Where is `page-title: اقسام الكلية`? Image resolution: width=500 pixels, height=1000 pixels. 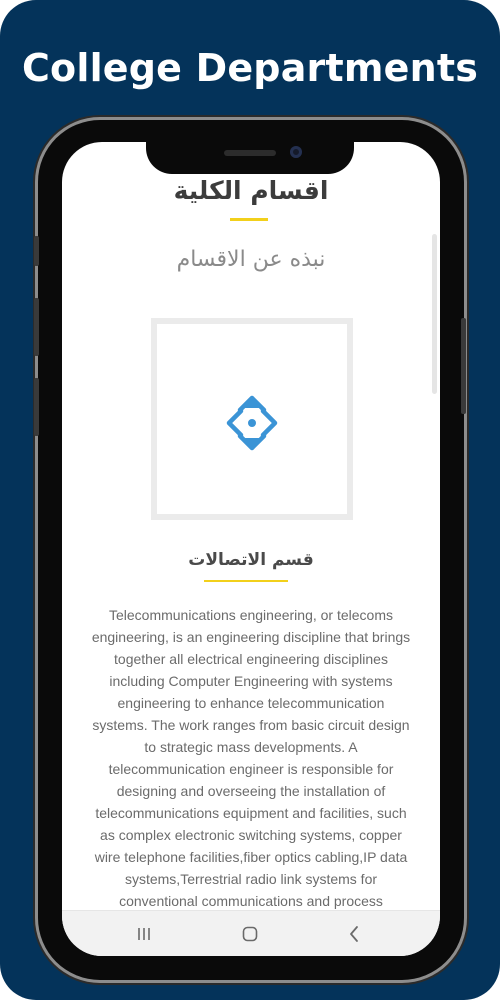
page-title: اقسام الكلية is located at coordinates (251, 190).